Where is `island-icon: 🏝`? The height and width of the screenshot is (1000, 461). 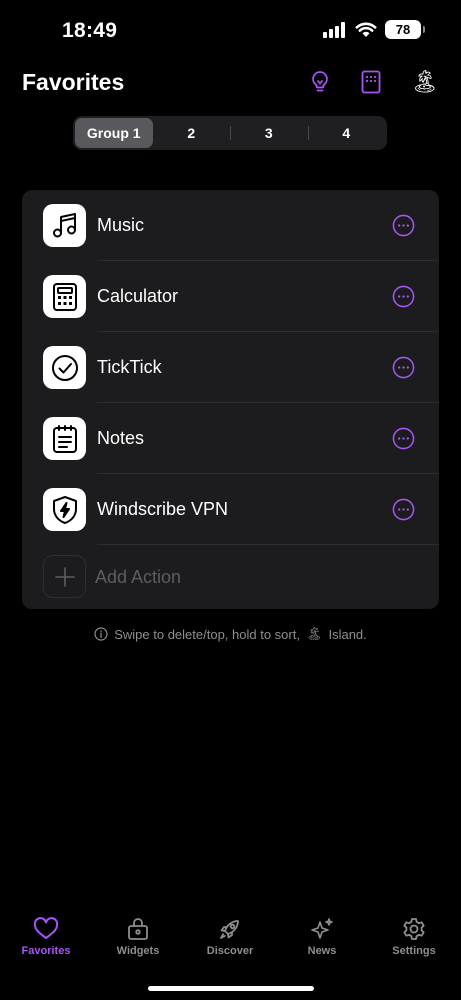 island-icon: 🏝 is located at coordinates (425, 81).